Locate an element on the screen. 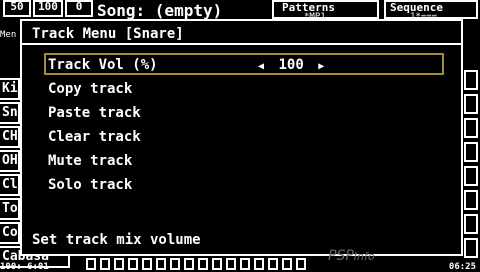 This screenshot has width=480, height=272. menu-title: Track Menu [Snare] is located at coordinates (108, 34).